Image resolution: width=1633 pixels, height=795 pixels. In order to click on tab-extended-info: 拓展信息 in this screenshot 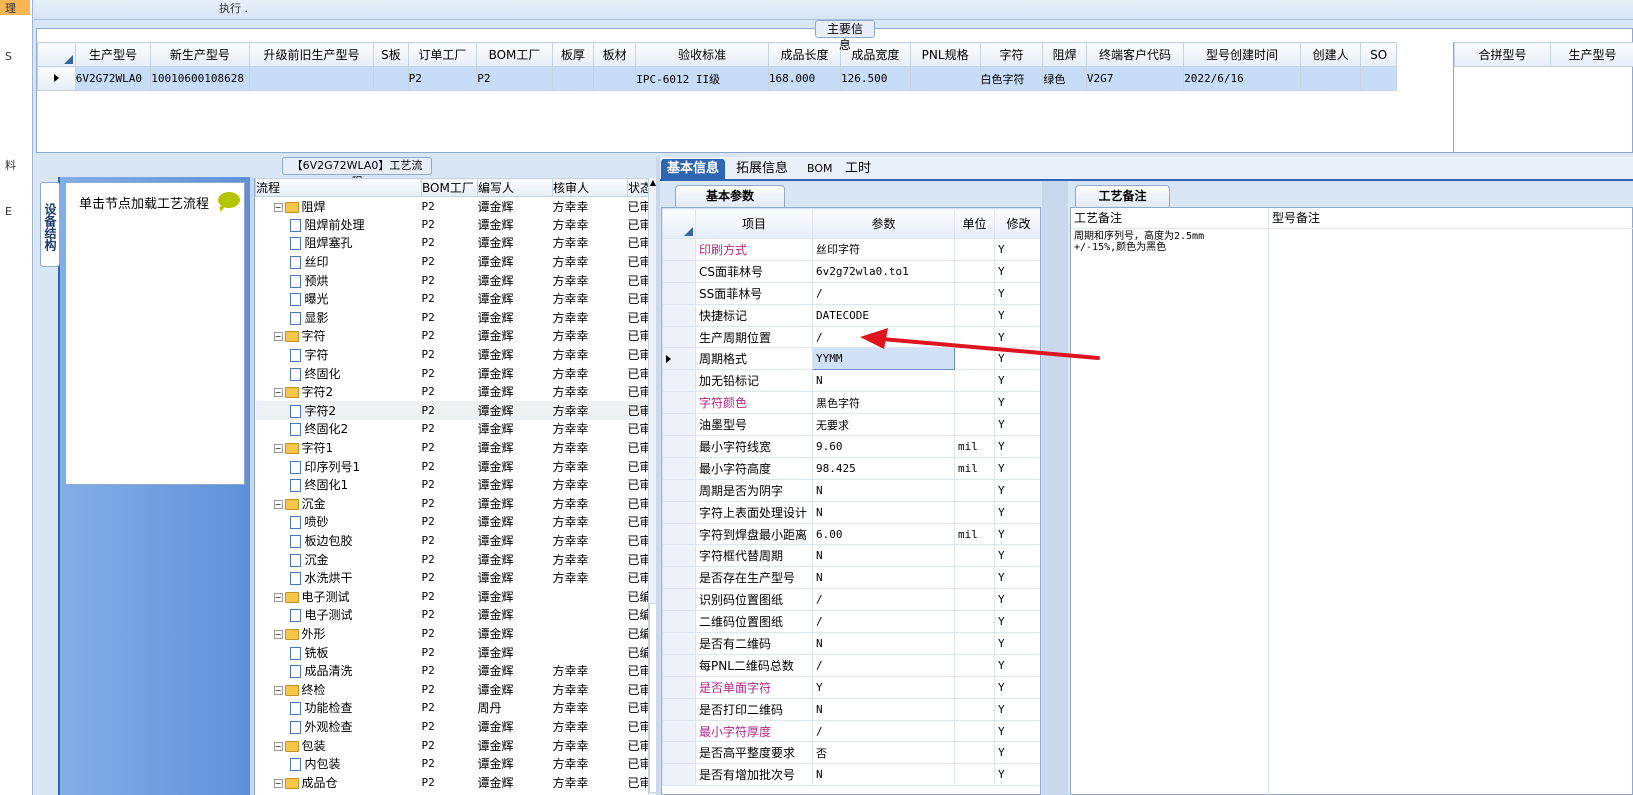, I will do `click(762, 170)`.